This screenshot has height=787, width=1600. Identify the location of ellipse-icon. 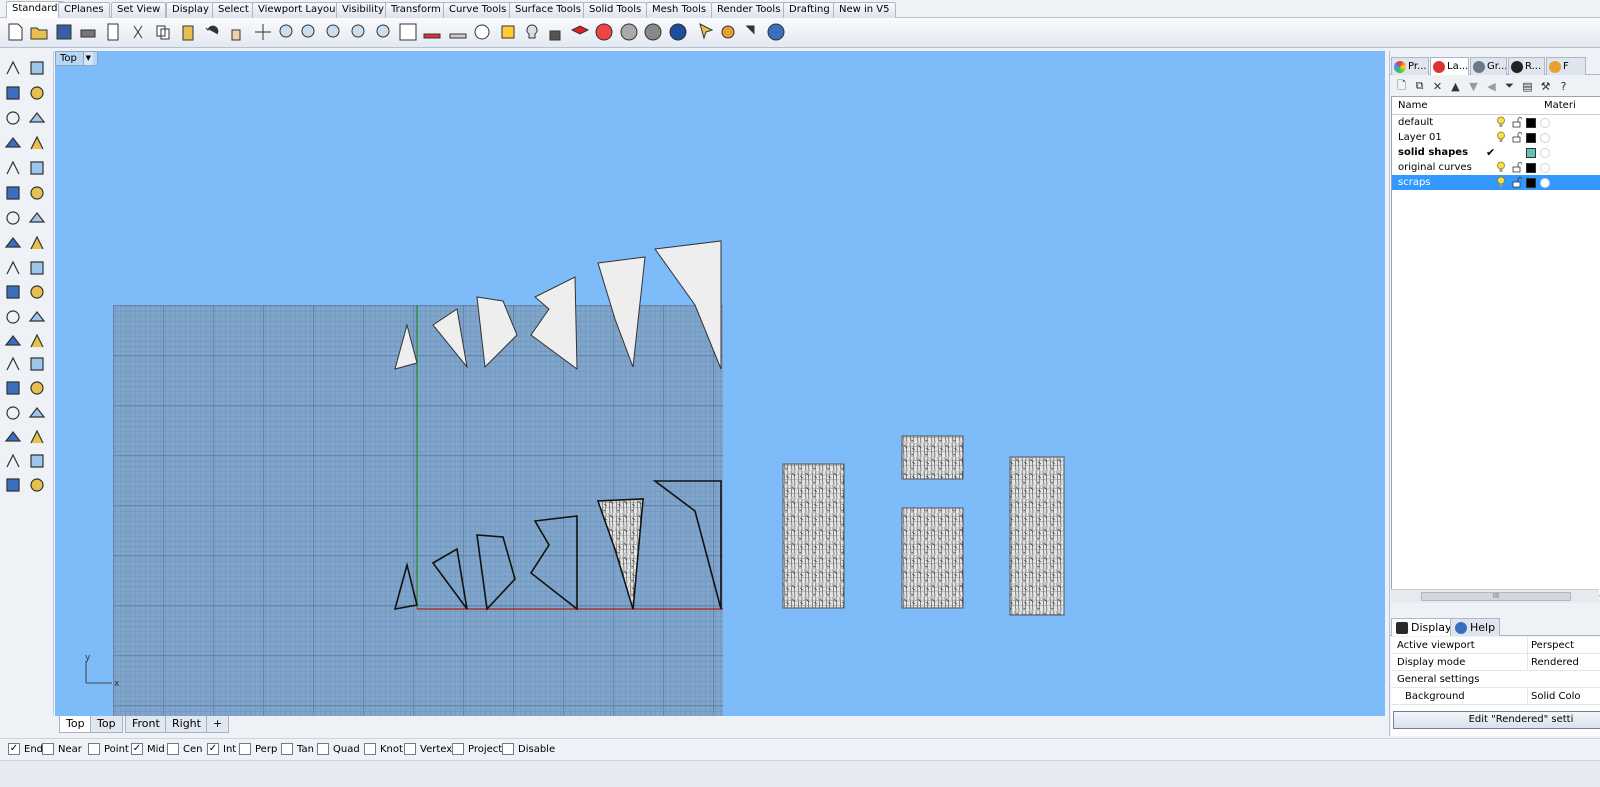
(37, 118).